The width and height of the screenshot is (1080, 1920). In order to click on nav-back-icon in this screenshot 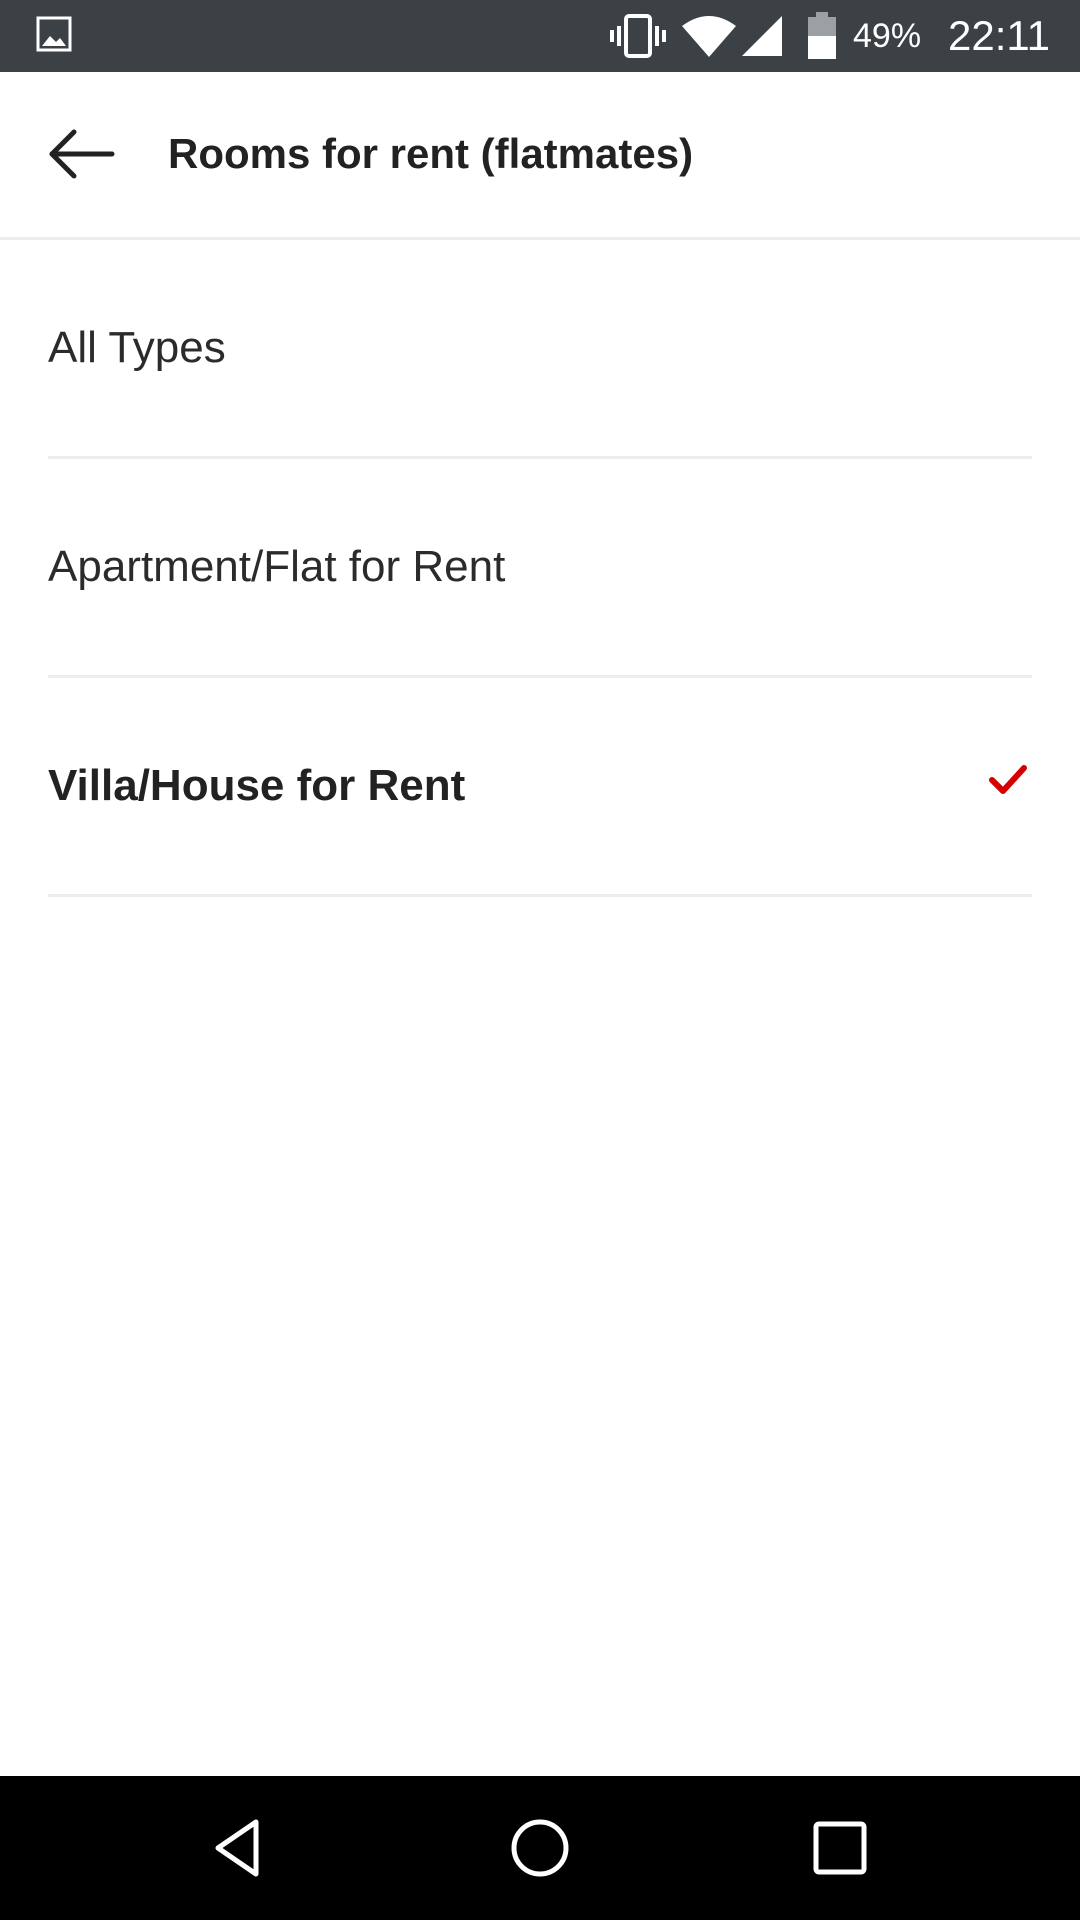, I will do `click(240, 1848)`.